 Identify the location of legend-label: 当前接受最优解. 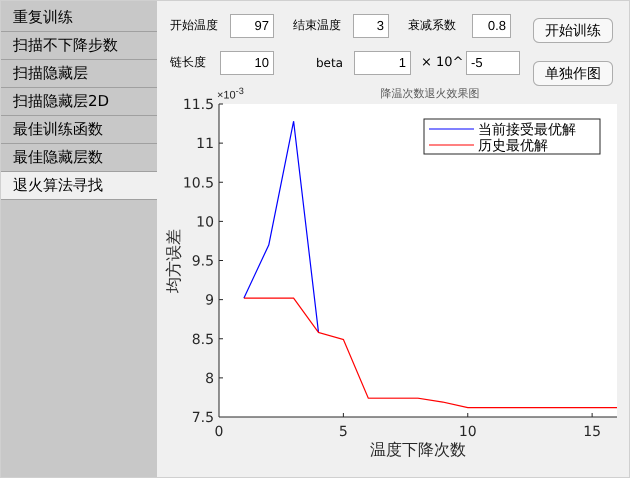
(527, 130).